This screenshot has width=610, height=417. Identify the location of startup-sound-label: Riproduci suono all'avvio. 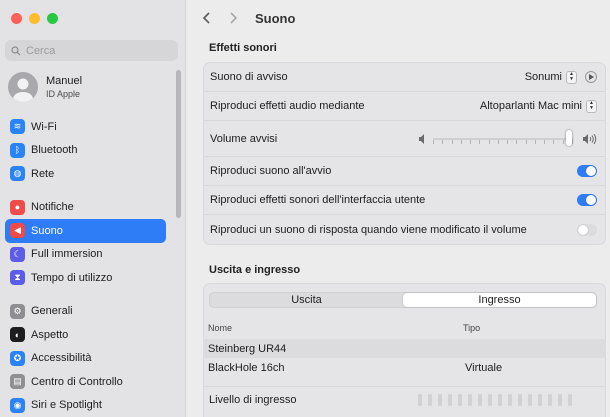
(271, 171).